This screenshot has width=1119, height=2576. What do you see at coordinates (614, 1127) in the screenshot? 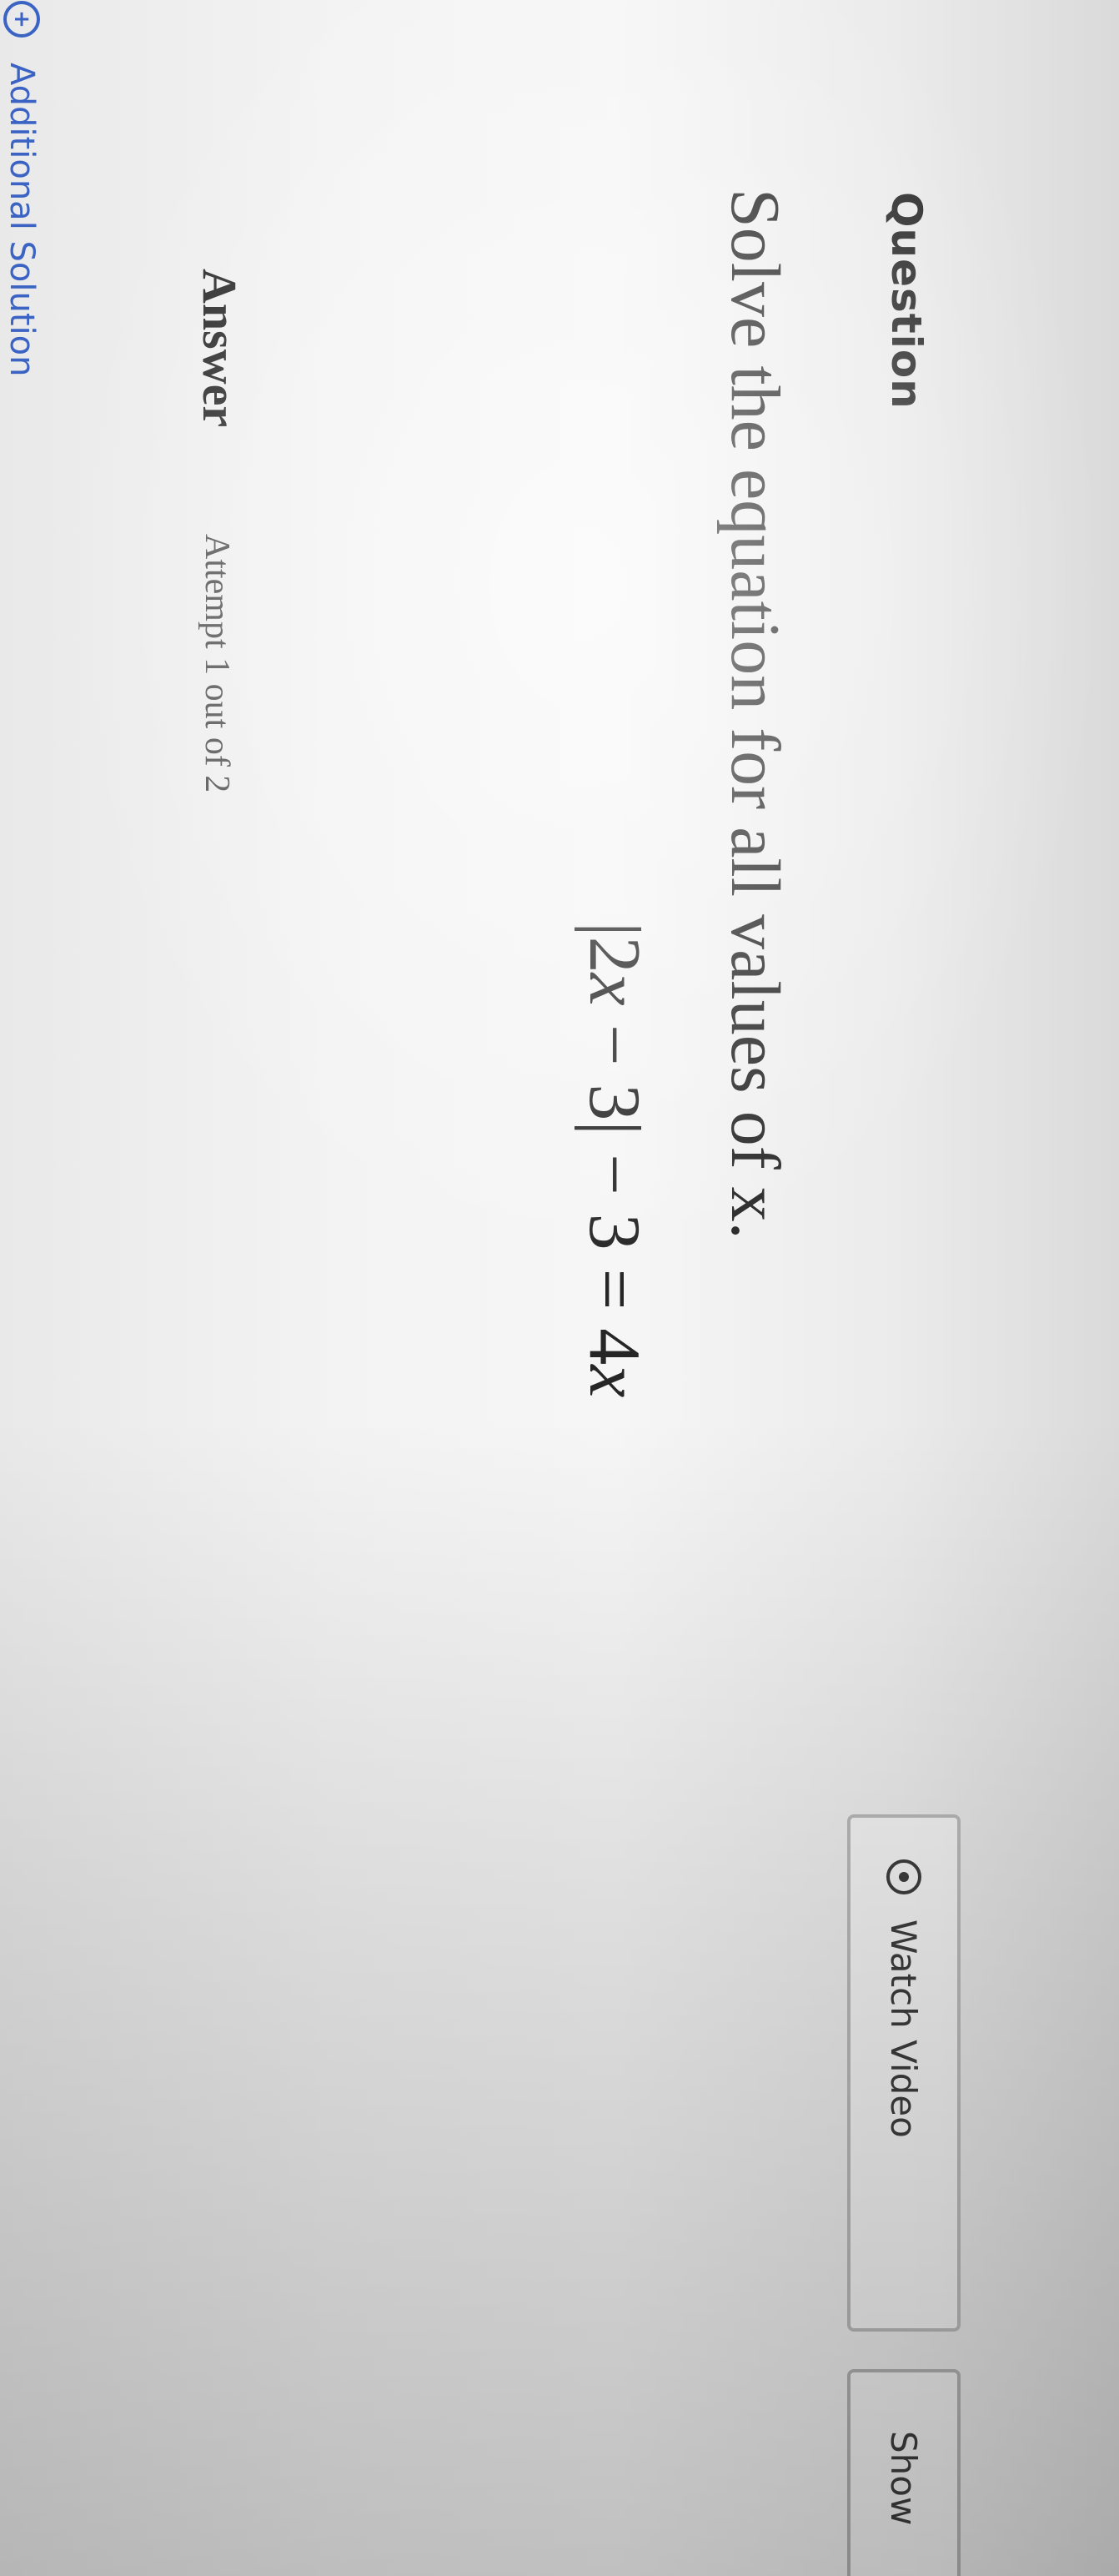
I see `abs-bar-close: |` at bounding box center [614, 1127].